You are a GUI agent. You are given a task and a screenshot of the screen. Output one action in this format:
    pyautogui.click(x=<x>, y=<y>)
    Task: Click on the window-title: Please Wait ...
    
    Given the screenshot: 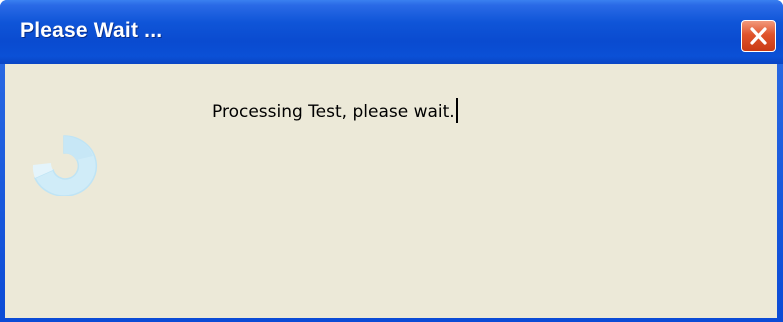 What is the action you would take?
    pyautogui.click(x=91, y=30)
    